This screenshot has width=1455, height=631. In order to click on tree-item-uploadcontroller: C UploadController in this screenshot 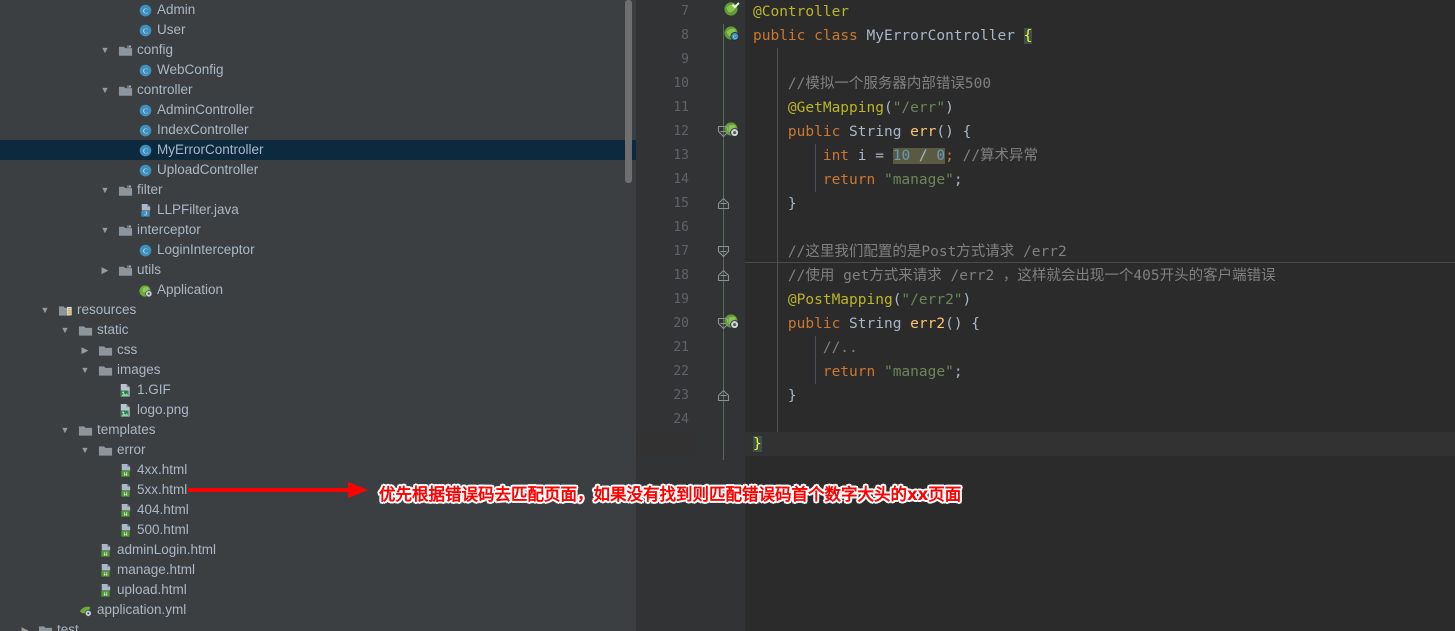, I will do `click(318, 170)`.